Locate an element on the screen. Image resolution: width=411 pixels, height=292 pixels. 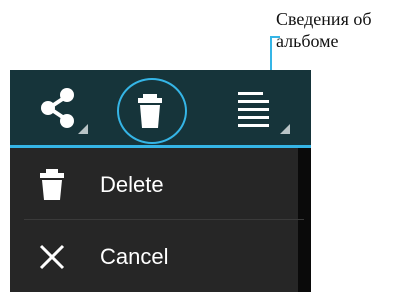
album-info-button is located at coordinates (263, 107).